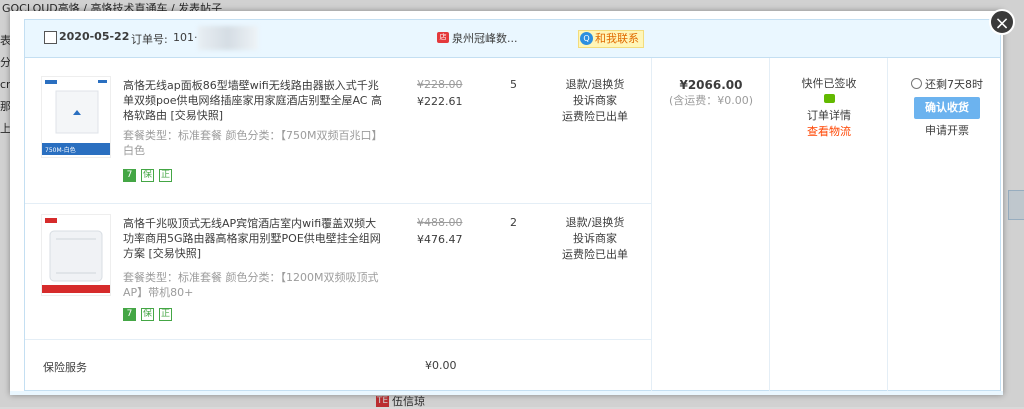  Describe the element at coordinates (586, 38) in the screenshot. I see `chat-icon: Q` at that location.